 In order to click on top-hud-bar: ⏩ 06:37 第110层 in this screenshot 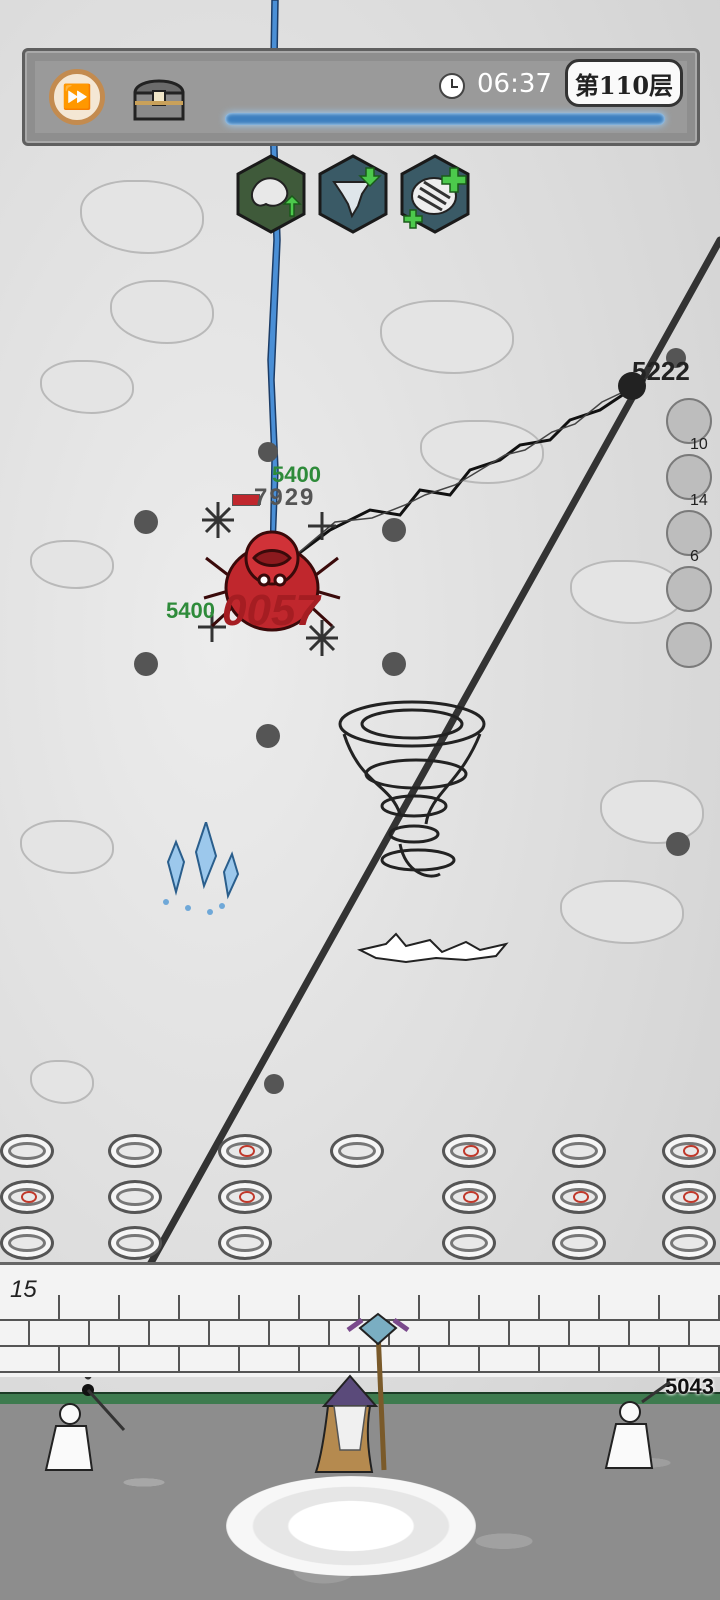, I will do `click(361, 97)`.